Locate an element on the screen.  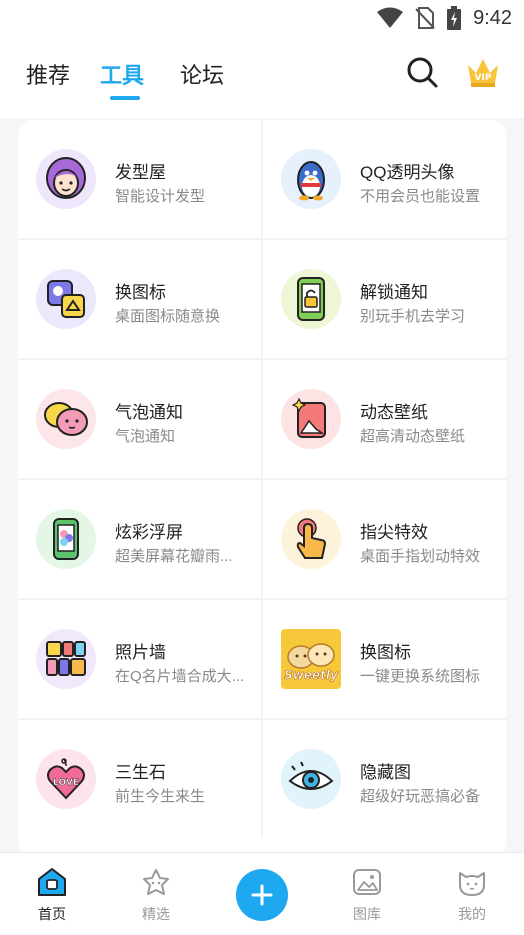
finger-tap-icon is located at coordinates (311, 538).